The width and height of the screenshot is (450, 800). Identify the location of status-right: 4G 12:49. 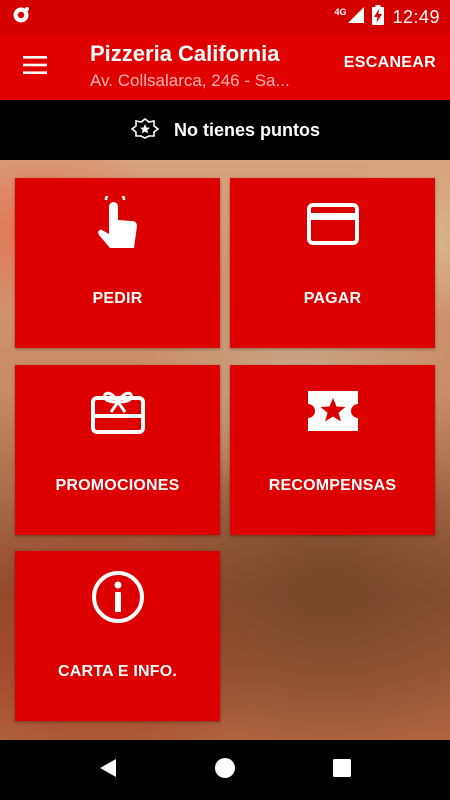
(387, 17).